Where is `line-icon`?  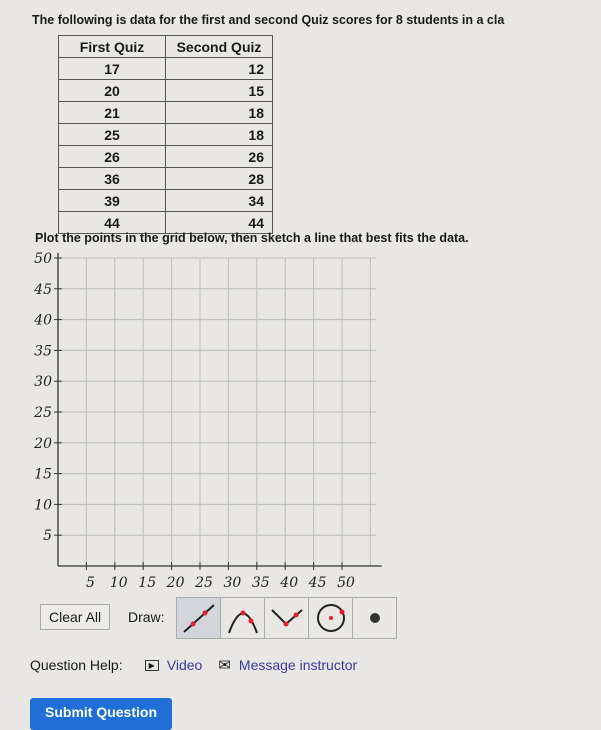 line-icon is located at coordinates (198, 618).